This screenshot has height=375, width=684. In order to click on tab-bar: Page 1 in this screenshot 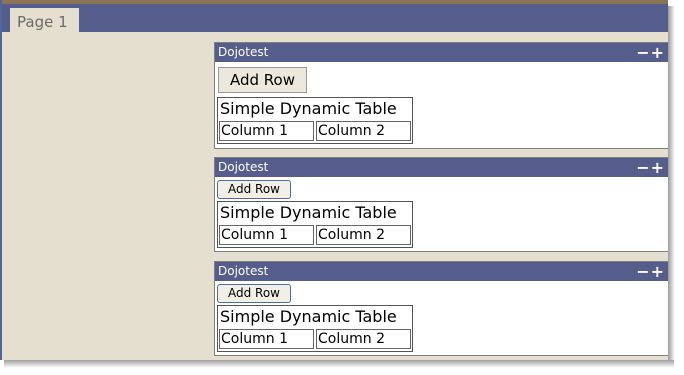, I will do `click(335, 20)`.